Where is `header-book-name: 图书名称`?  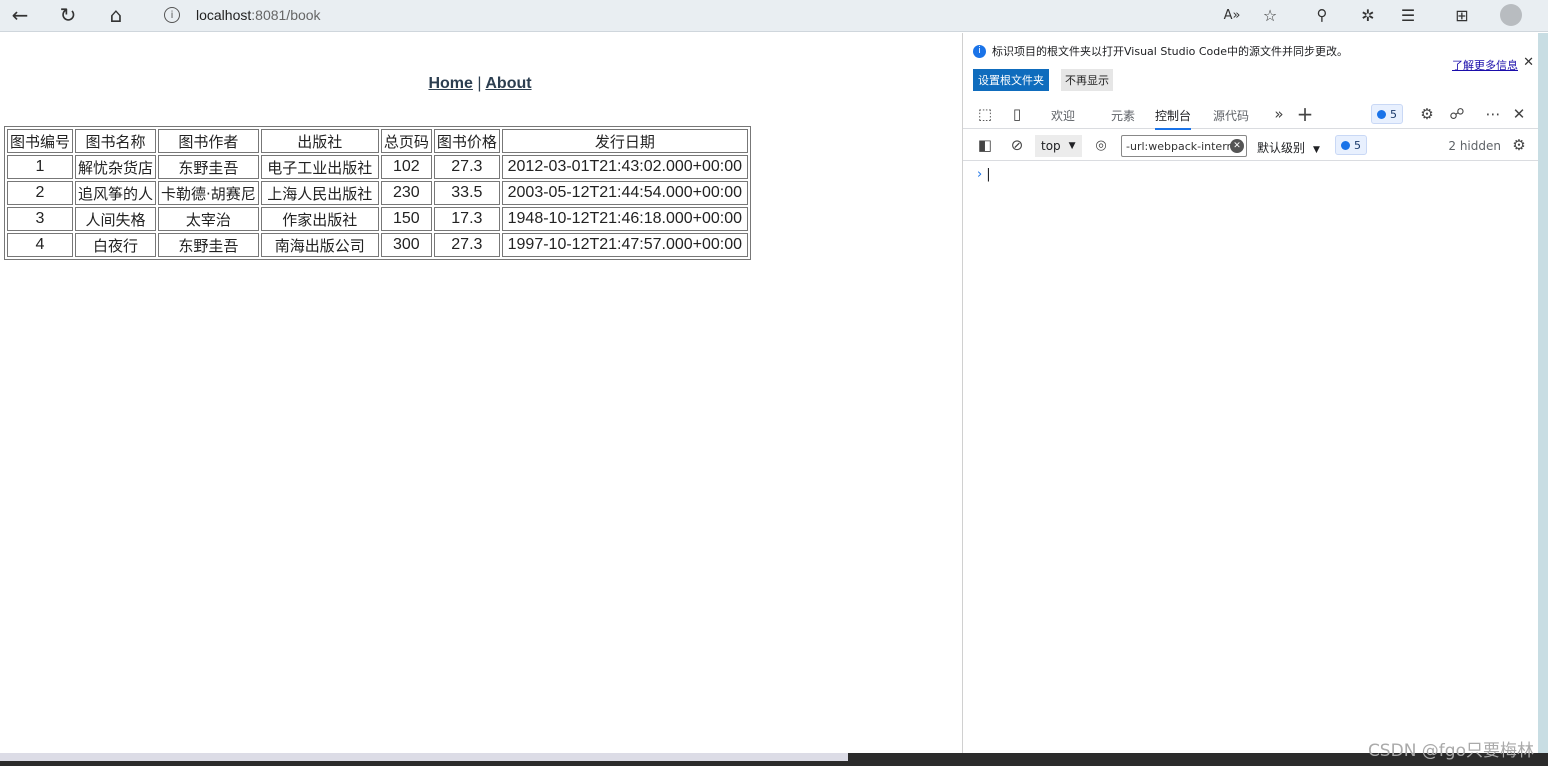
header-book-name: 图书名称 is located at coordinates (116, 141).